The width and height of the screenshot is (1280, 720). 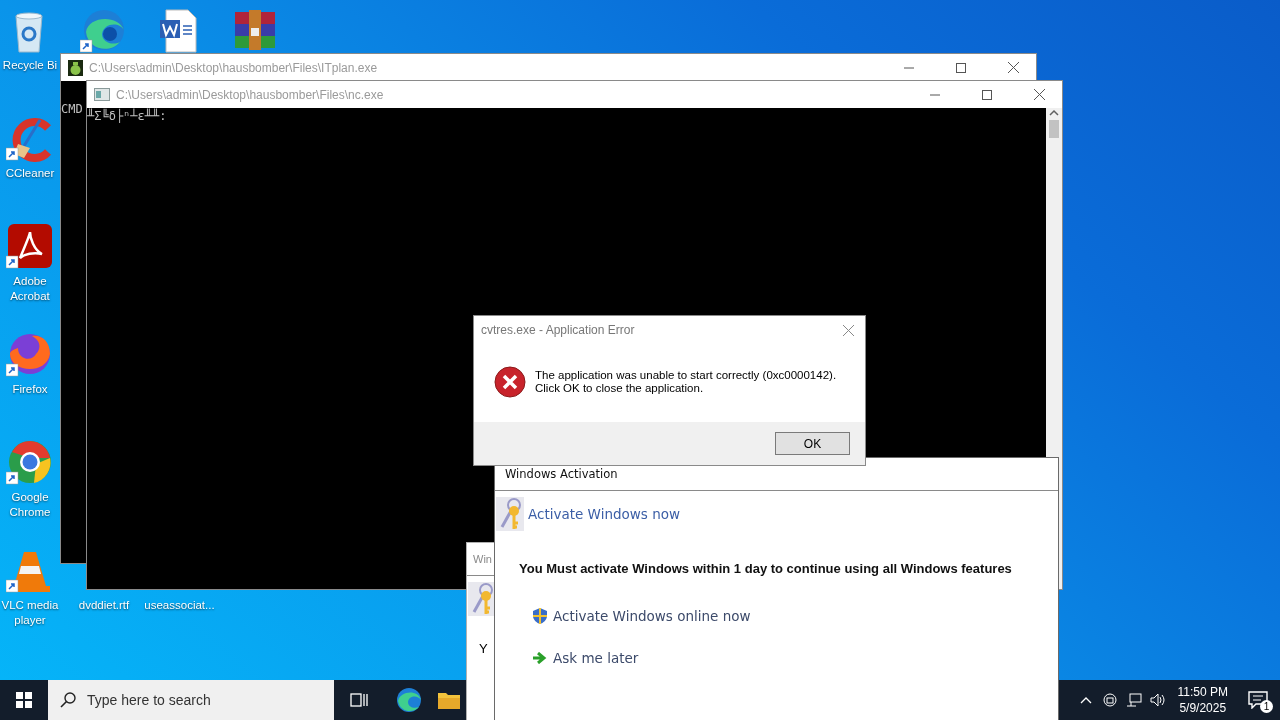 I want to click on ok-button: OK, so click(x=812, y=443).